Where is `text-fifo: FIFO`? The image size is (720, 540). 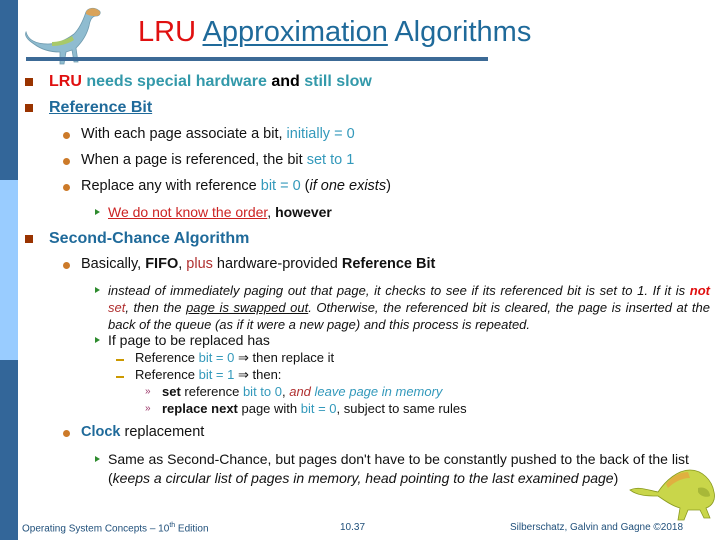 text-fifo: FIFO is located at coordinates (162, 264).